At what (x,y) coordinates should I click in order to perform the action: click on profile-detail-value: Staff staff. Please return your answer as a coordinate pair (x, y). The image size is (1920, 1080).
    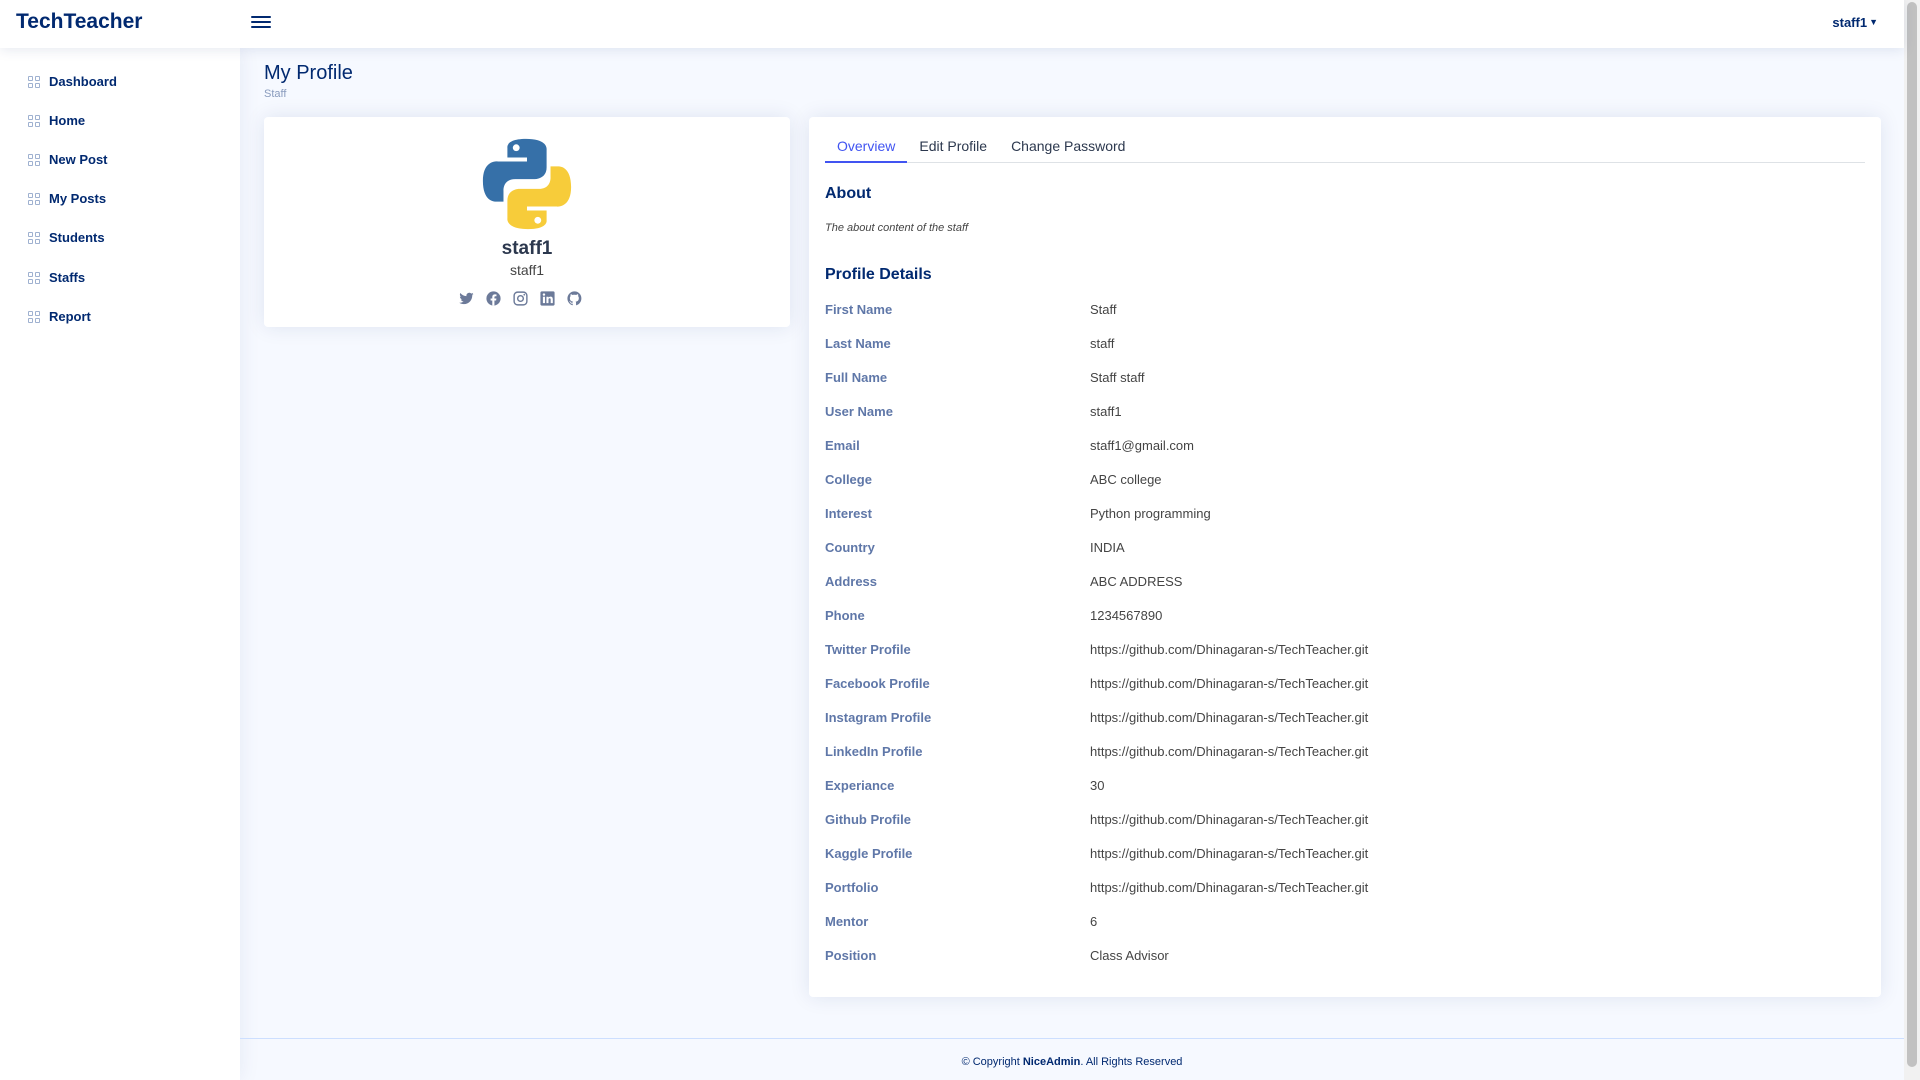
    Looking at the image, I should click on (1117, 377).